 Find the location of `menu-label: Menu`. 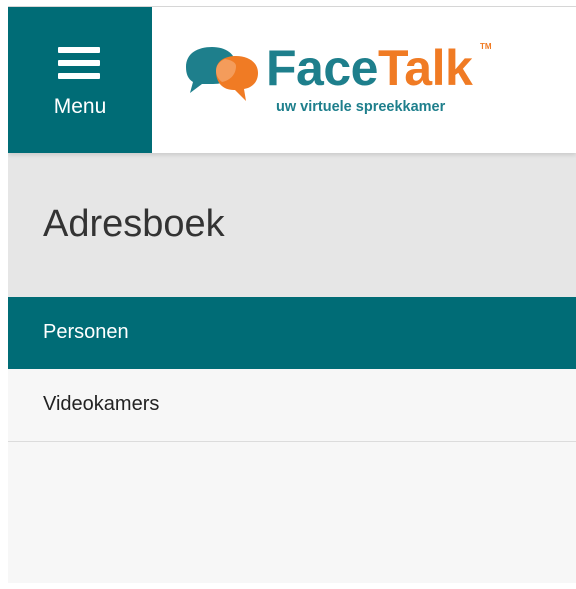

menu-label: Menu is located at coordinates (80, 106).